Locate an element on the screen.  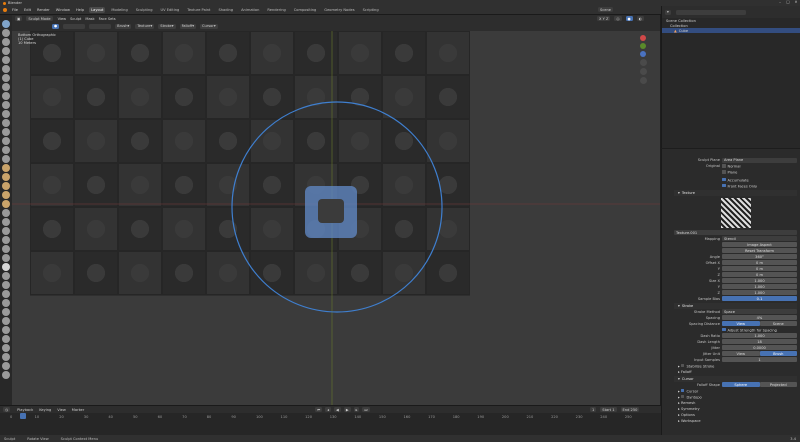
falloff-panel-dropdown: Falloff ▾ is located at coordinates (187, 26).